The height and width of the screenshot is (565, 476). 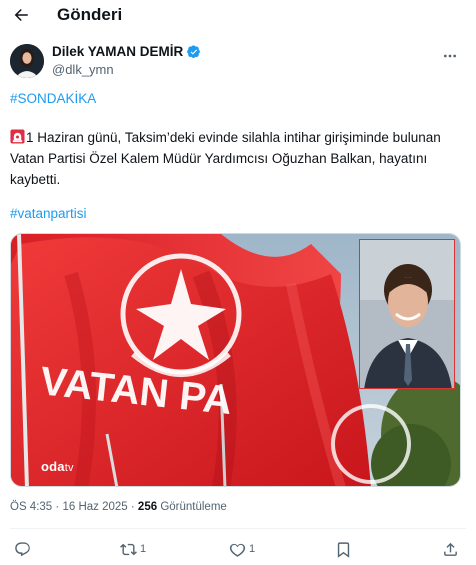 I want to click on page-title: Gönderi, so click(x=90, y=14).